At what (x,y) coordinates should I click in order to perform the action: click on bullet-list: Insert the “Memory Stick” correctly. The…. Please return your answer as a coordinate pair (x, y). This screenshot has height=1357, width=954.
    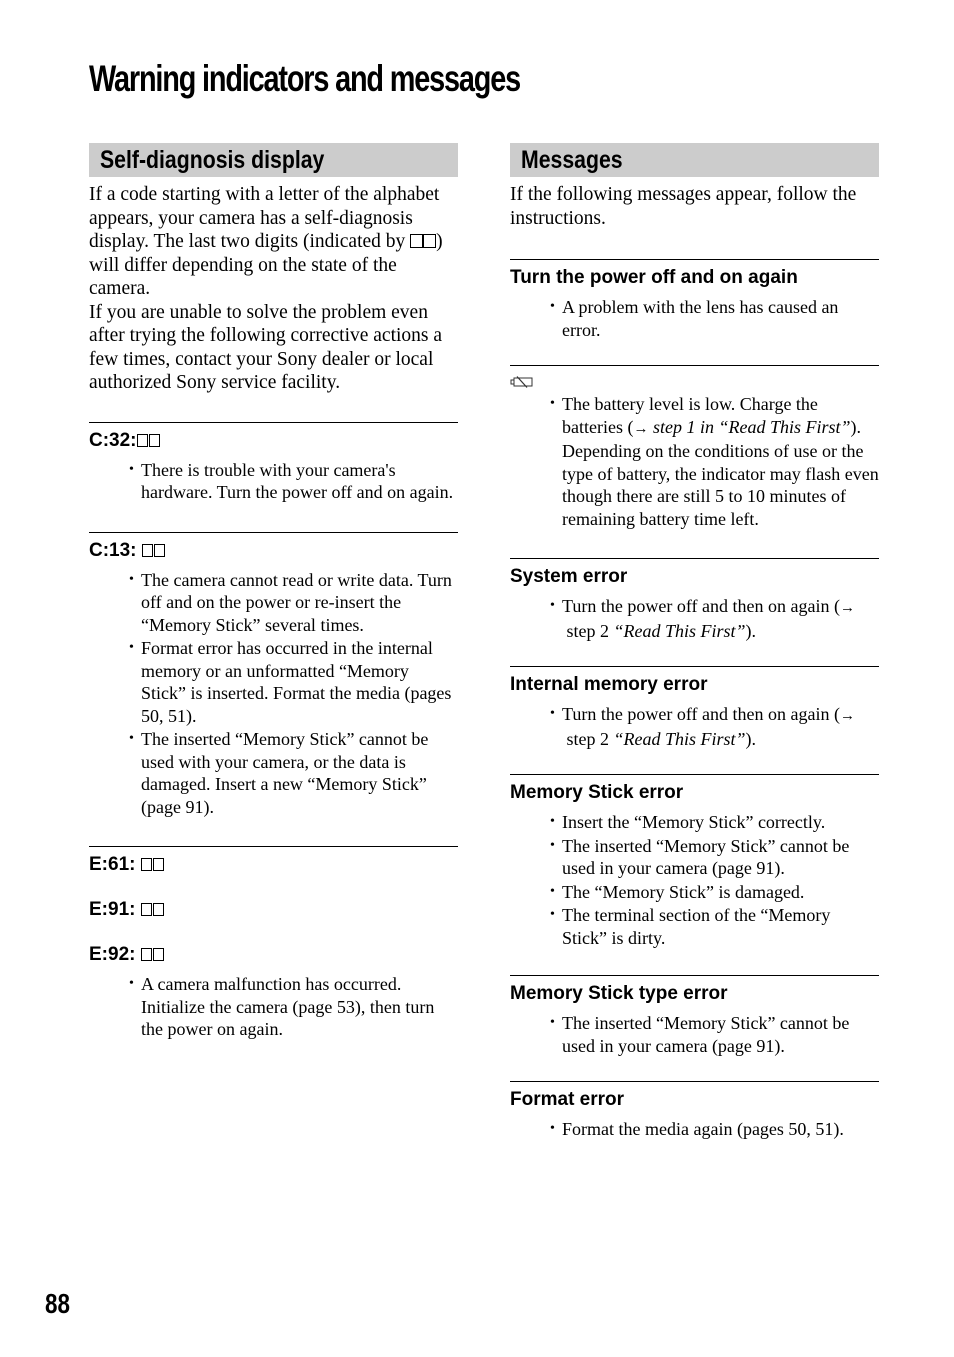
    Looking at the image, I should click on (694, 880).